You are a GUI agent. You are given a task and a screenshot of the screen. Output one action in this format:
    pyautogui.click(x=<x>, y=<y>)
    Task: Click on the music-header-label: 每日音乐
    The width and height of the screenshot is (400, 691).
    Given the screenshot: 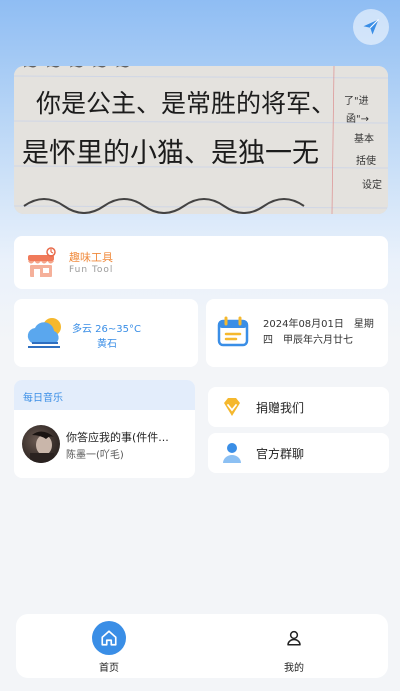 What is the action you would take?
    pyautogui.click(x=43, y=398)
    